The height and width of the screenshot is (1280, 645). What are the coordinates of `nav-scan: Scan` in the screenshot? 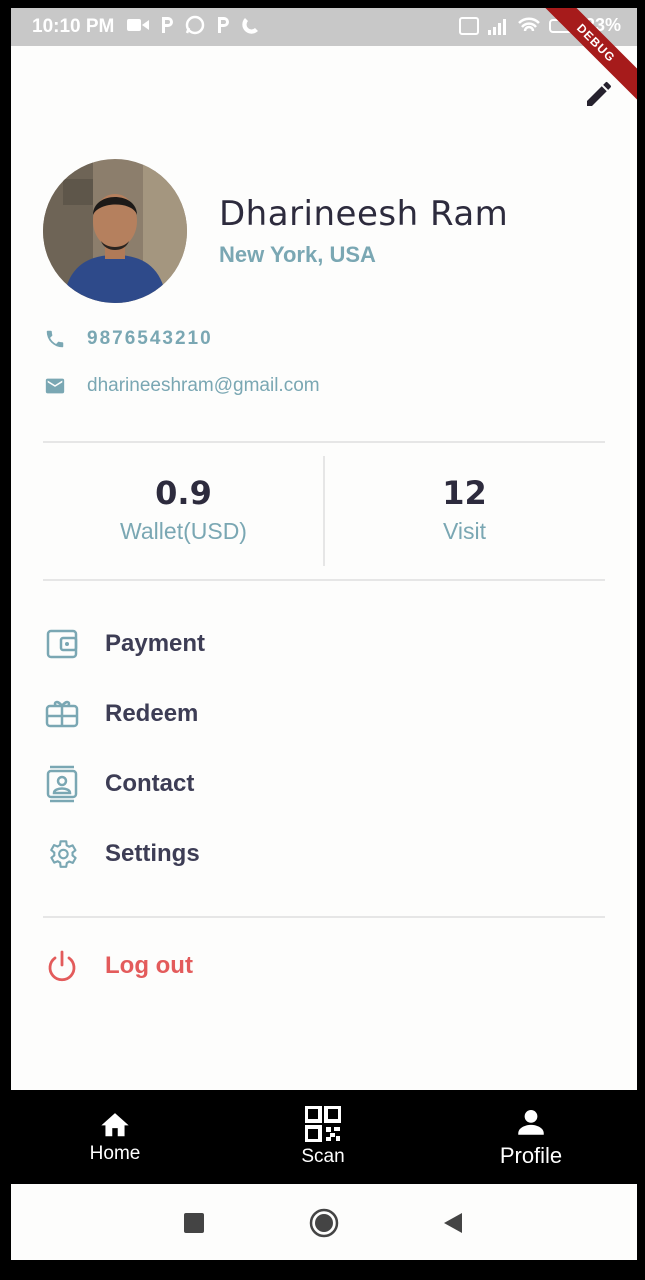 It's located at (323, 1137).